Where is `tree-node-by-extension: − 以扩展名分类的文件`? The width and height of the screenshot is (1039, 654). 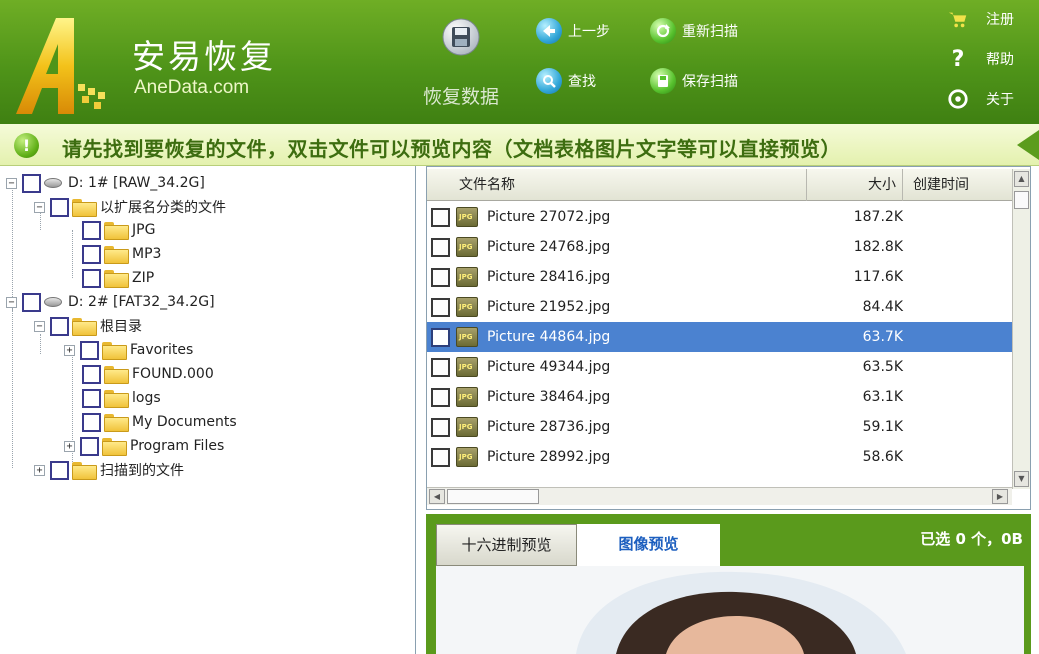
tree-node-by-extension: − 以扩展名分类的文件 is located at coordinates (130, 207).